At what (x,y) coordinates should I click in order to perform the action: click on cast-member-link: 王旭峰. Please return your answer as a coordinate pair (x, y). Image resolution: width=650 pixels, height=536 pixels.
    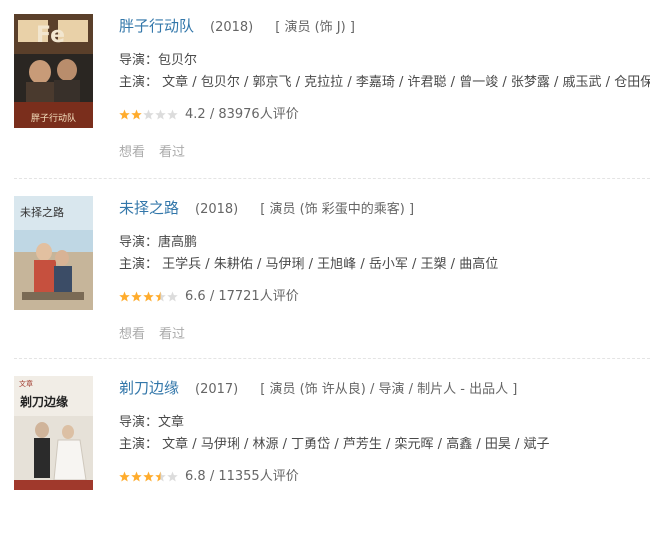
    Looking at the image, I should click on (336, 264).